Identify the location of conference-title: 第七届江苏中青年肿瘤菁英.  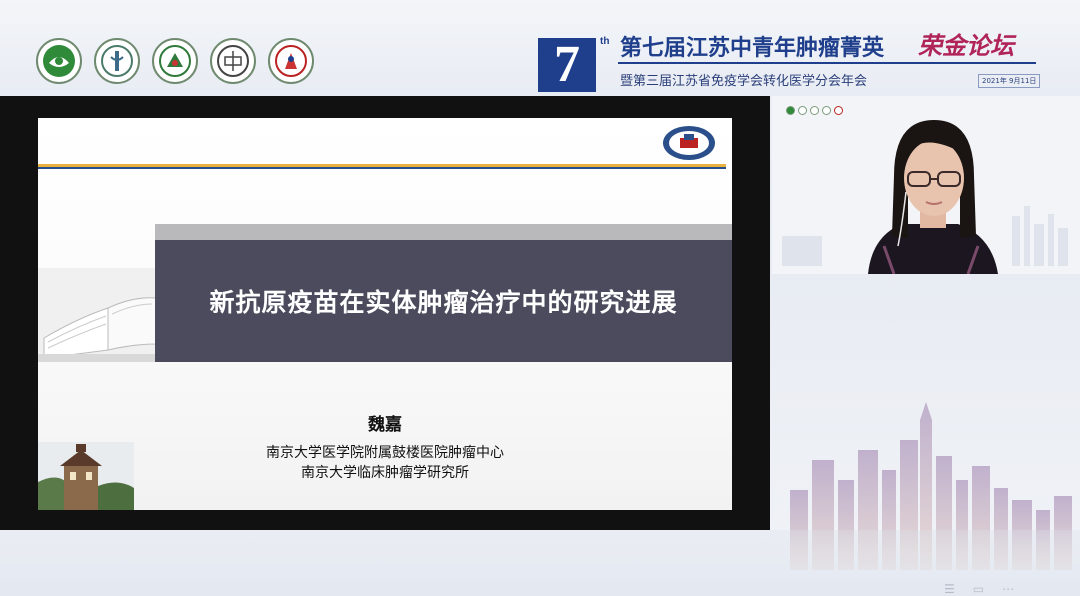
(752, 48).